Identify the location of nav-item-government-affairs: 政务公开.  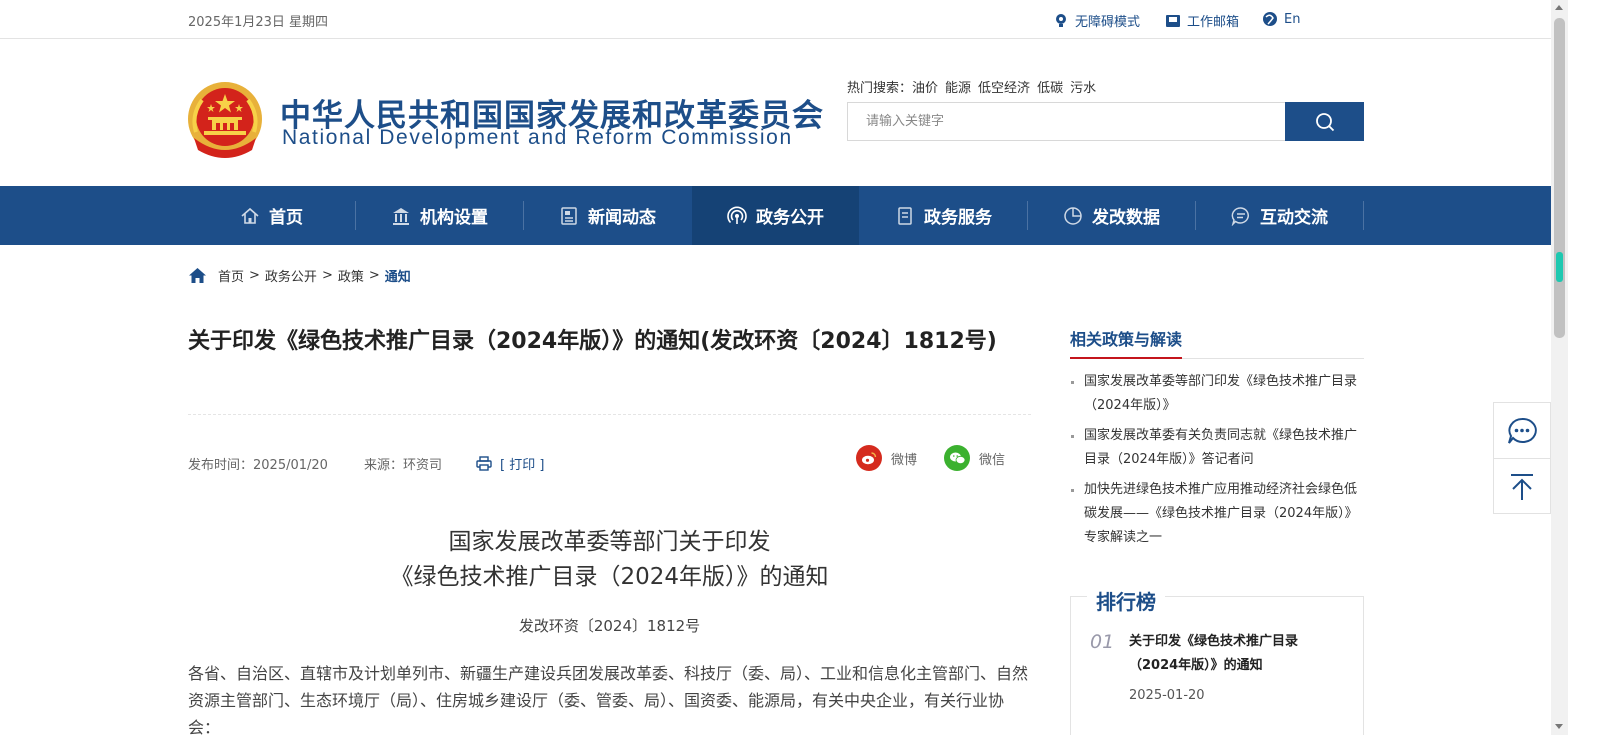
(775, 215).